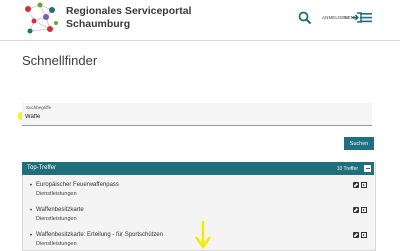  Describe the element at coordinates (77, 185) in the screenshot. I see `result-title: Europäischer Feuerwaffenpass` at that location.